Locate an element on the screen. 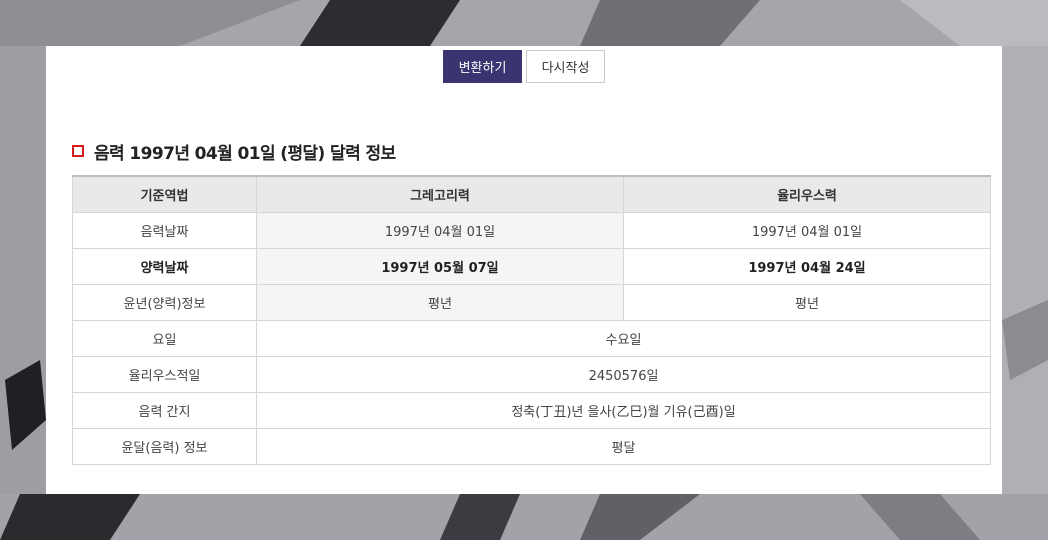  table-row-leap-month: 윤달(음력) 정보 평달 is located at coordinates (531, 446).